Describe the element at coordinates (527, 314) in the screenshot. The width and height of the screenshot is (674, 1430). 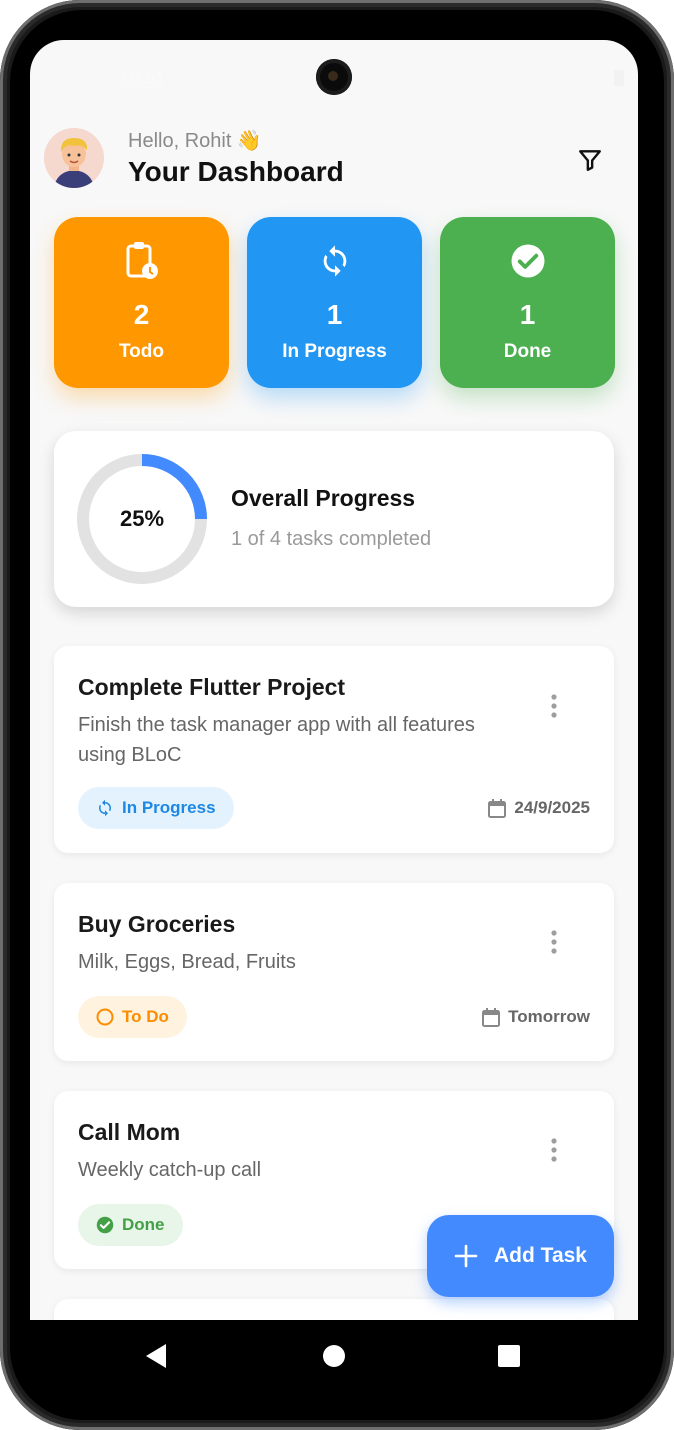
I see `done-count: 1` at that location.